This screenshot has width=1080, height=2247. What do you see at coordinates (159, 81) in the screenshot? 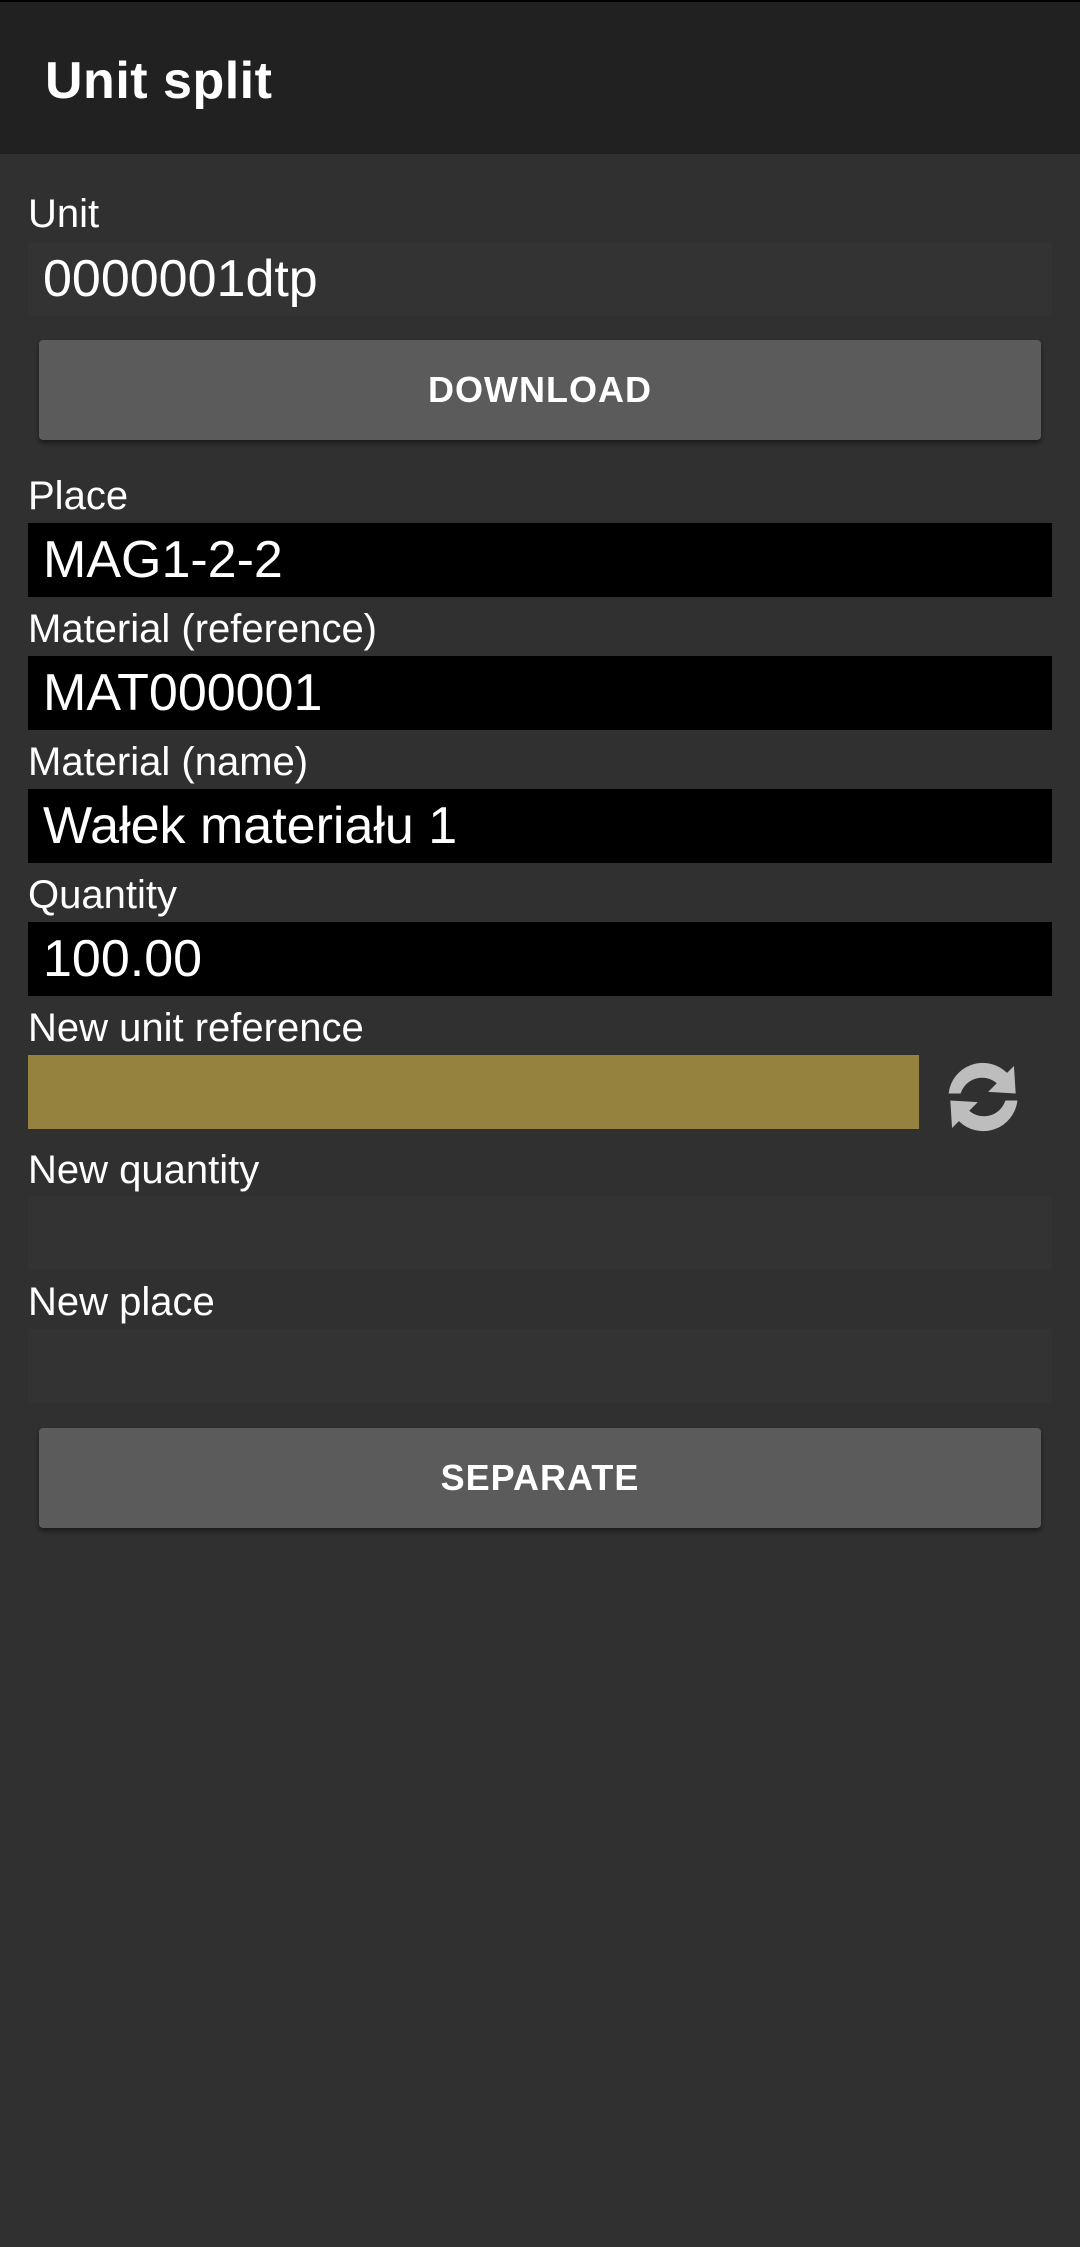
I see `page-title: Unit split` at bounding box center [159, 81].